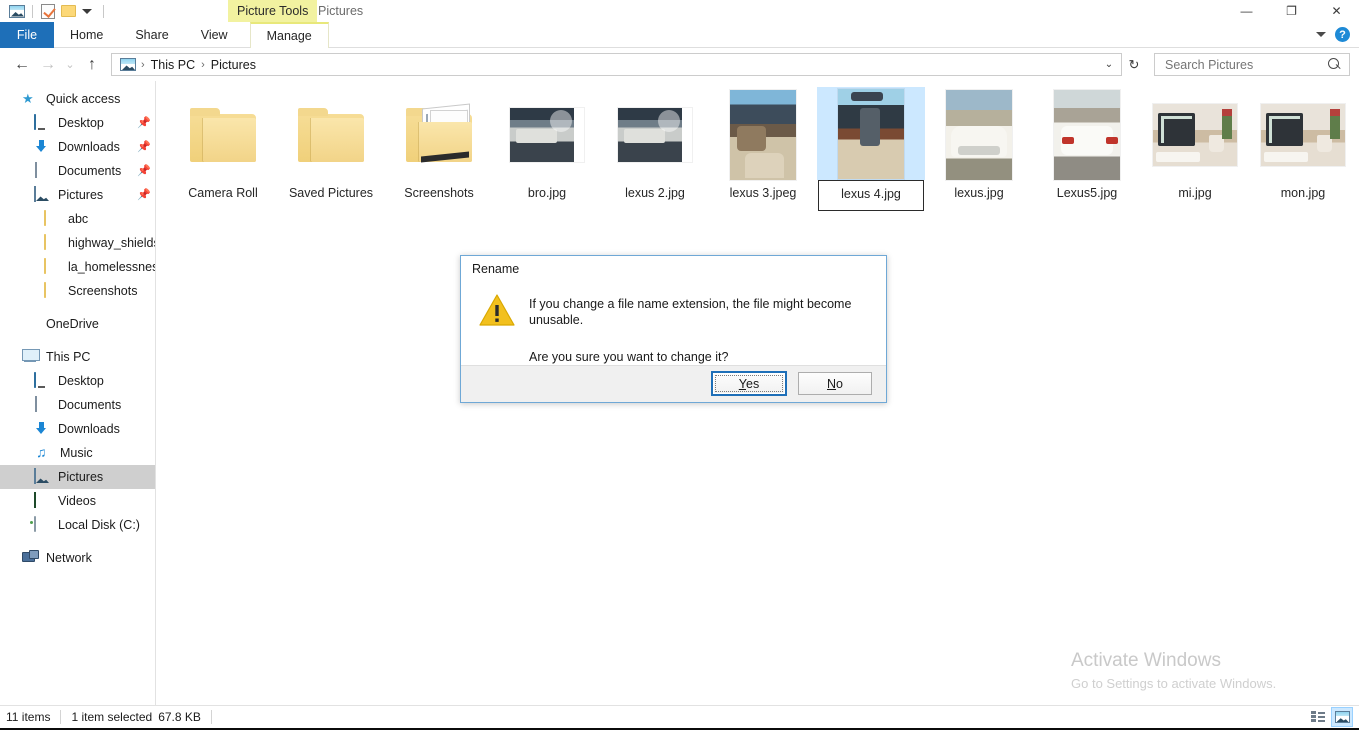  Describe the element at coordinates (1321, 34) in the screenshot. I see `chevron-down-icon` at that location.